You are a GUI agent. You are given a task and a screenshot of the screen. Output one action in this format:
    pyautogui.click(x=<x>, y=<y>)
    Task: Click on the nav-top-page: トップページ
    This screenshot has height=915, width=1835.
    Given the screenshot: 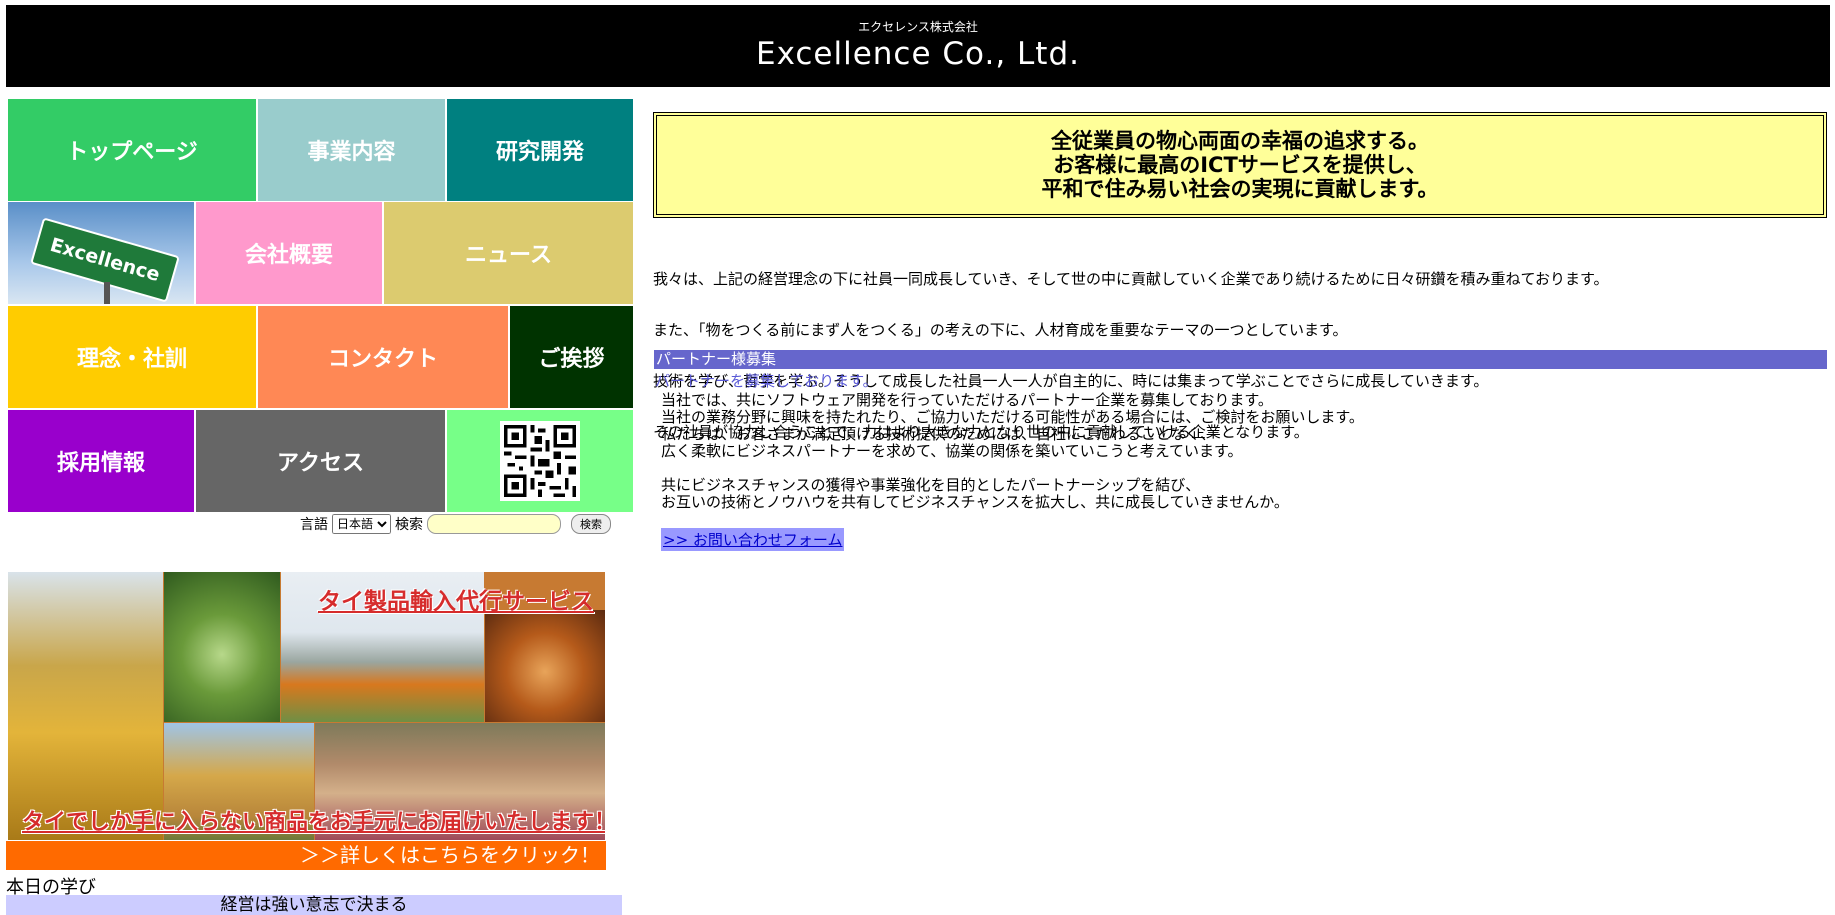 What is the action you would take?
    pyautogui.click(x=132, y=150)
    